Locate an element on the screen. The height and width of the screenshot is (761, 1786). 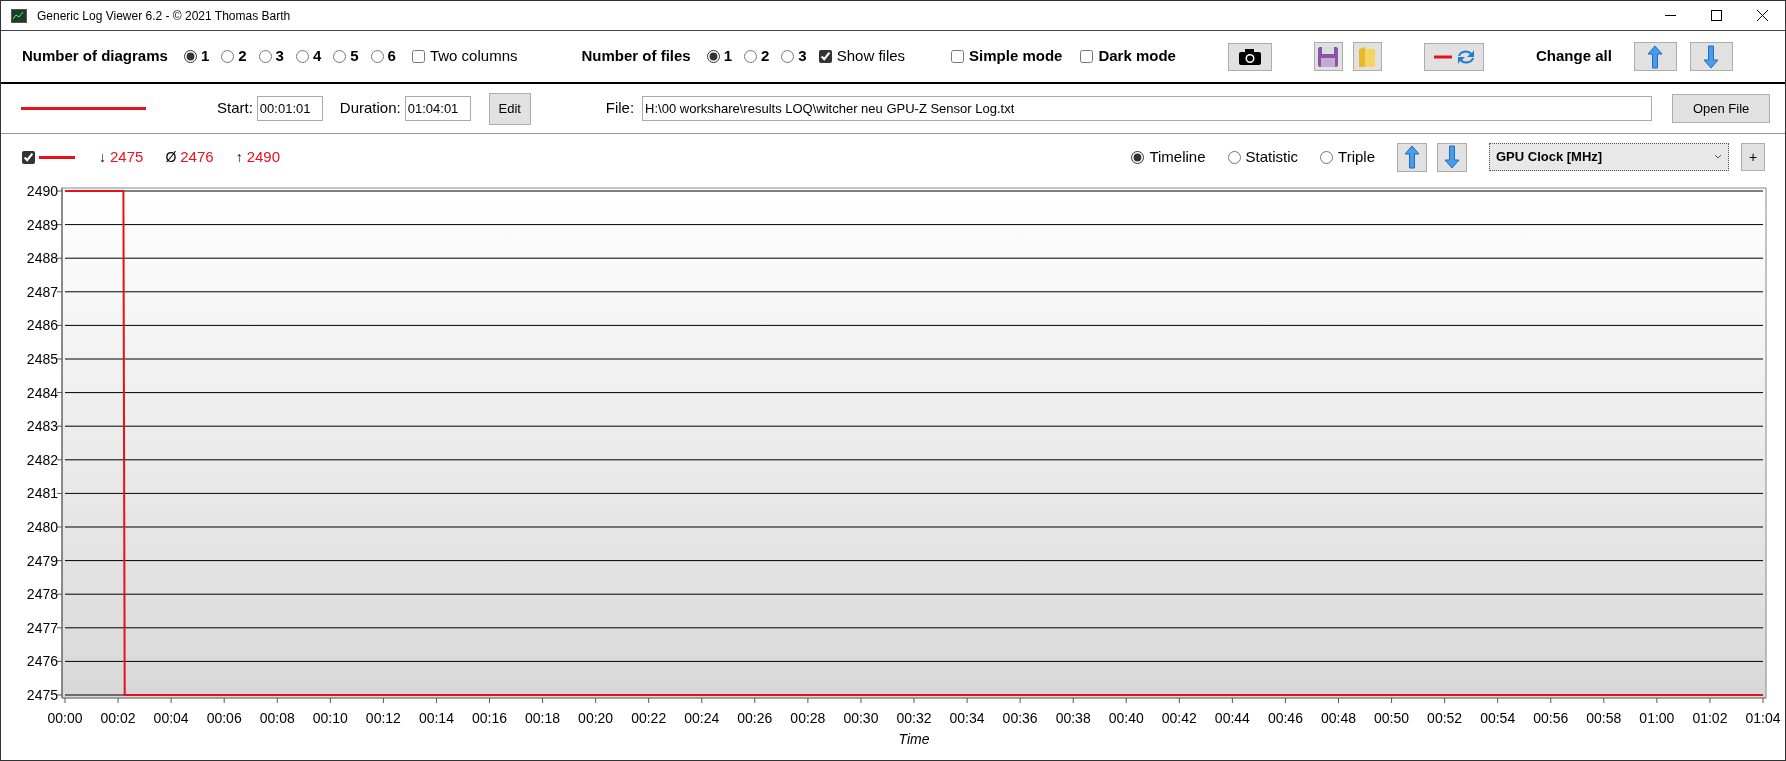
x-tick-label: 00:44 is located at coordinates (1232, 718).